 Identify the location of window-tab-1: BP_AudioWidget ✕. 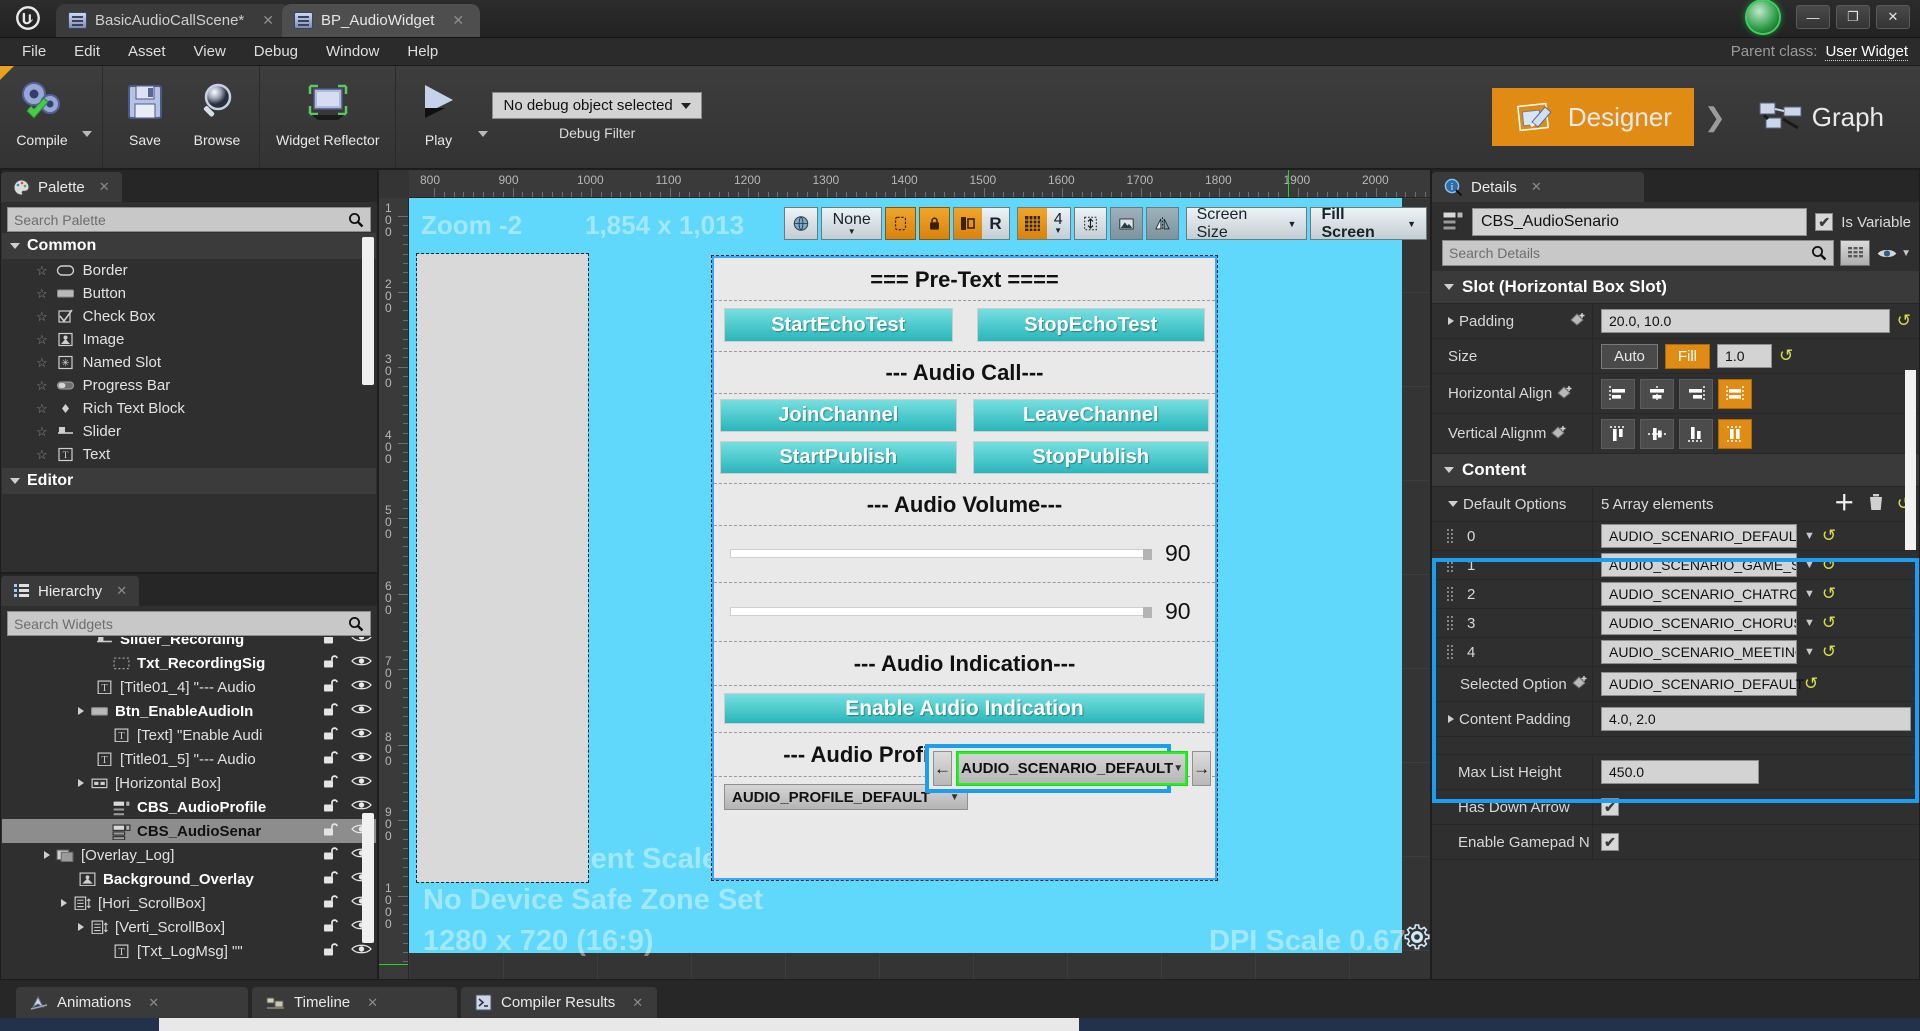
(381, 20).